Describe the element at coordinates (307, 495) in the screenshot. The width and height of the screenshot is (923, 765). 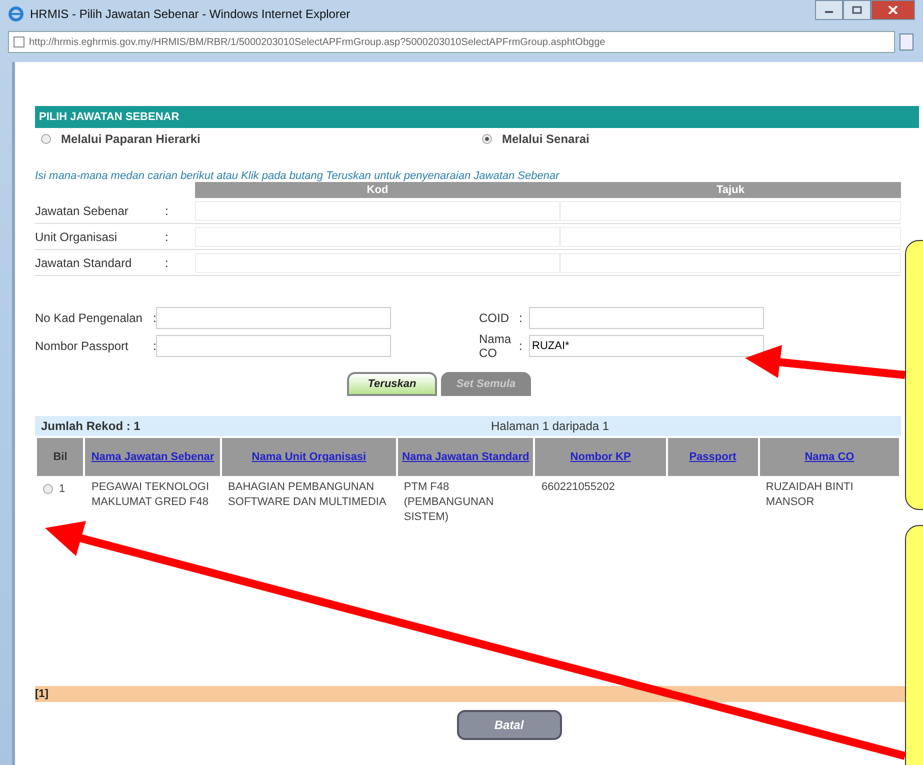
I see `table-cell-text: BAHAGIAN PEMBANGUNAN SOFTWARE DAN MULTIMEDIA` at that location.